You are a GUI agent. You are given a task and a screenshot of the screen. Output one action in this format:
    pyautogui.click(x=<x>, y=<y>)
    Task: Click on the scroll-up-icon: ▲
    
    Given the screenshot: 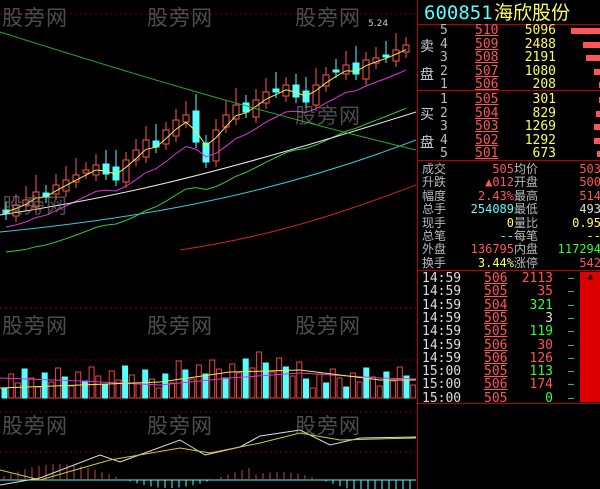 What is the action you would take?
    pyautogui.click(x=590, y=277)
    